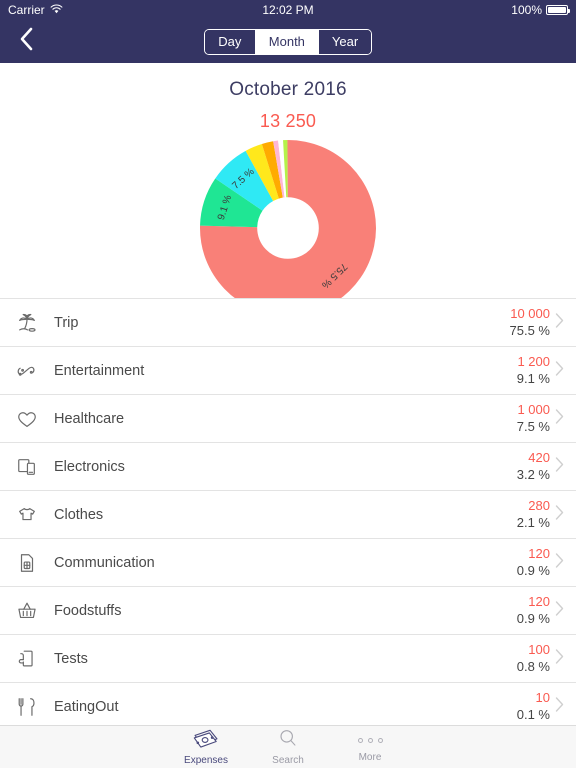 The height and width of the screenshot is (768, 576). I want to click on tab-search: Search, so click(288, 747).